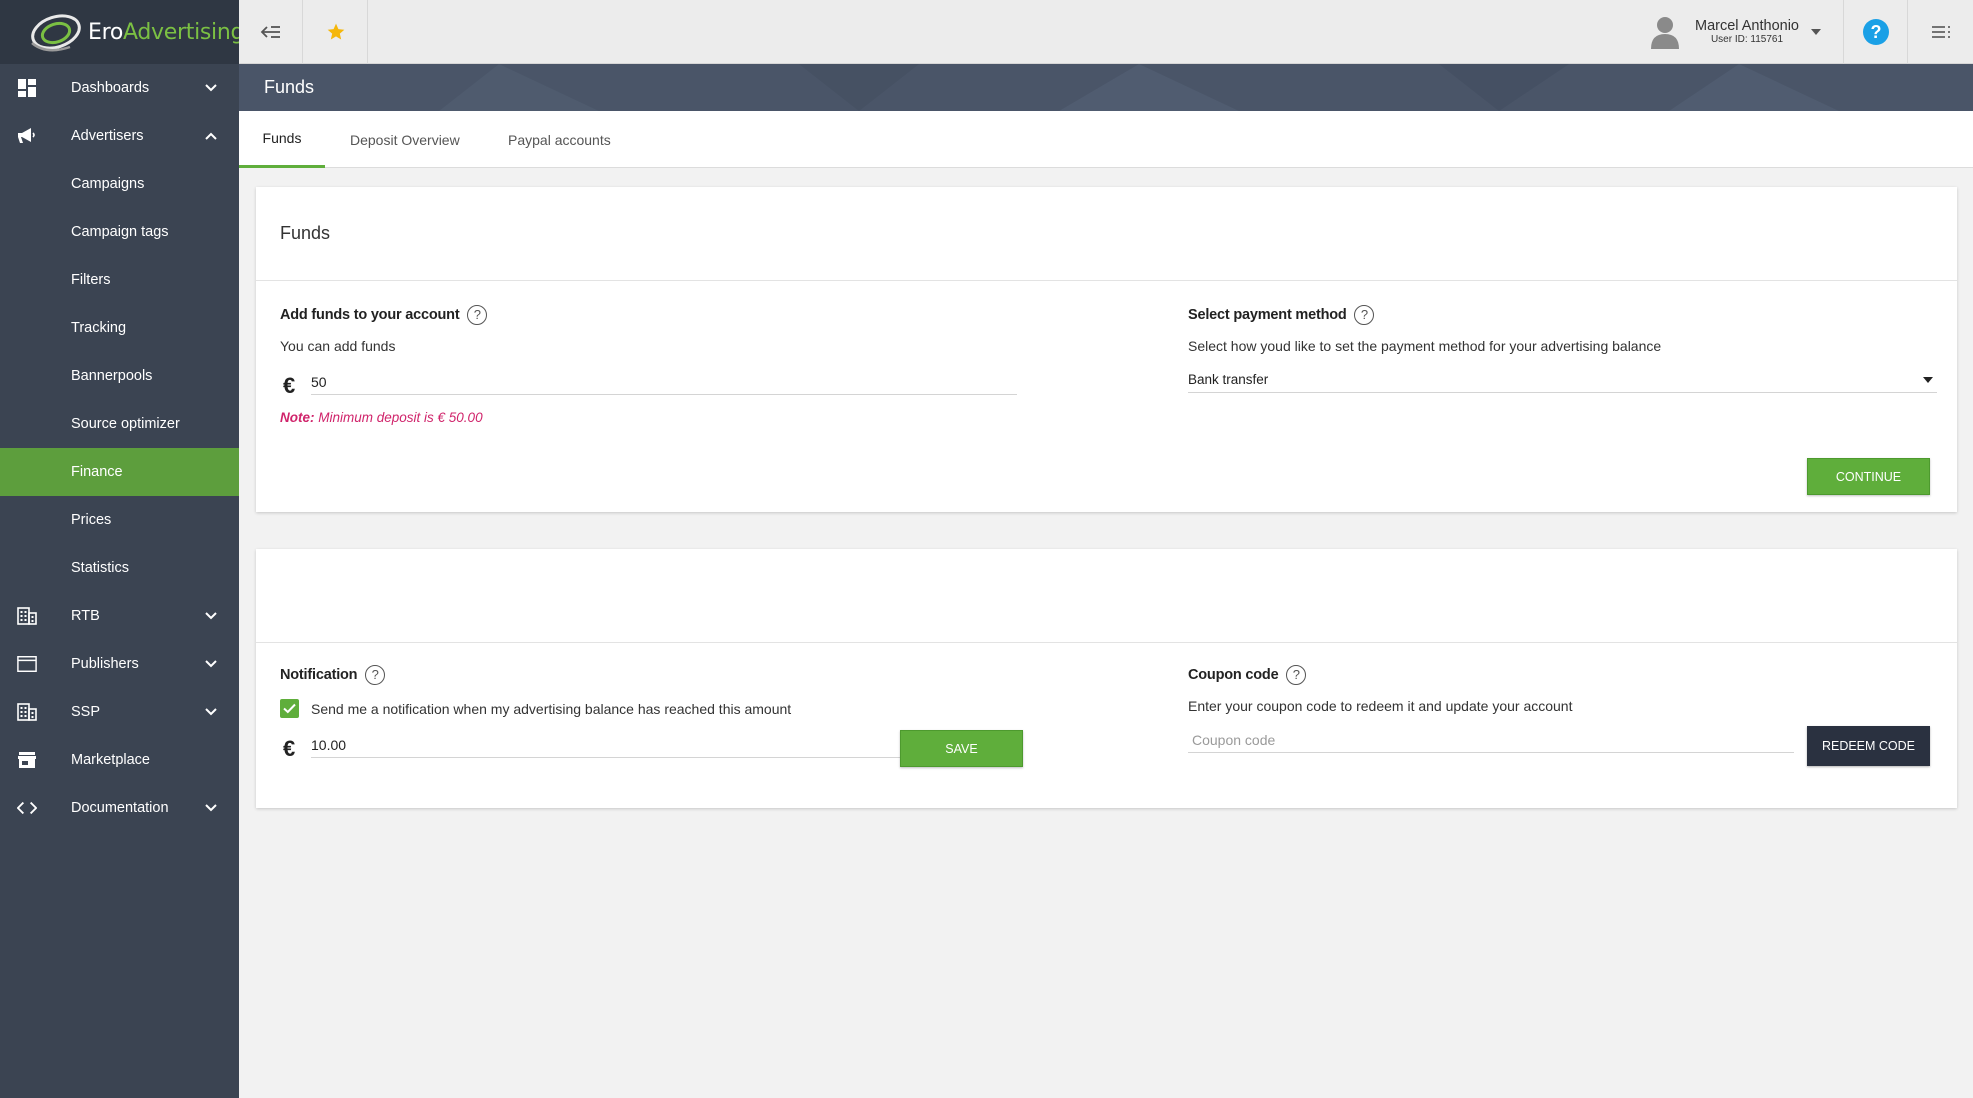  Describe the element at coordinates (112, 376) in the screenshot. I see `sidebar-item-label: Bannerpools` at that location.